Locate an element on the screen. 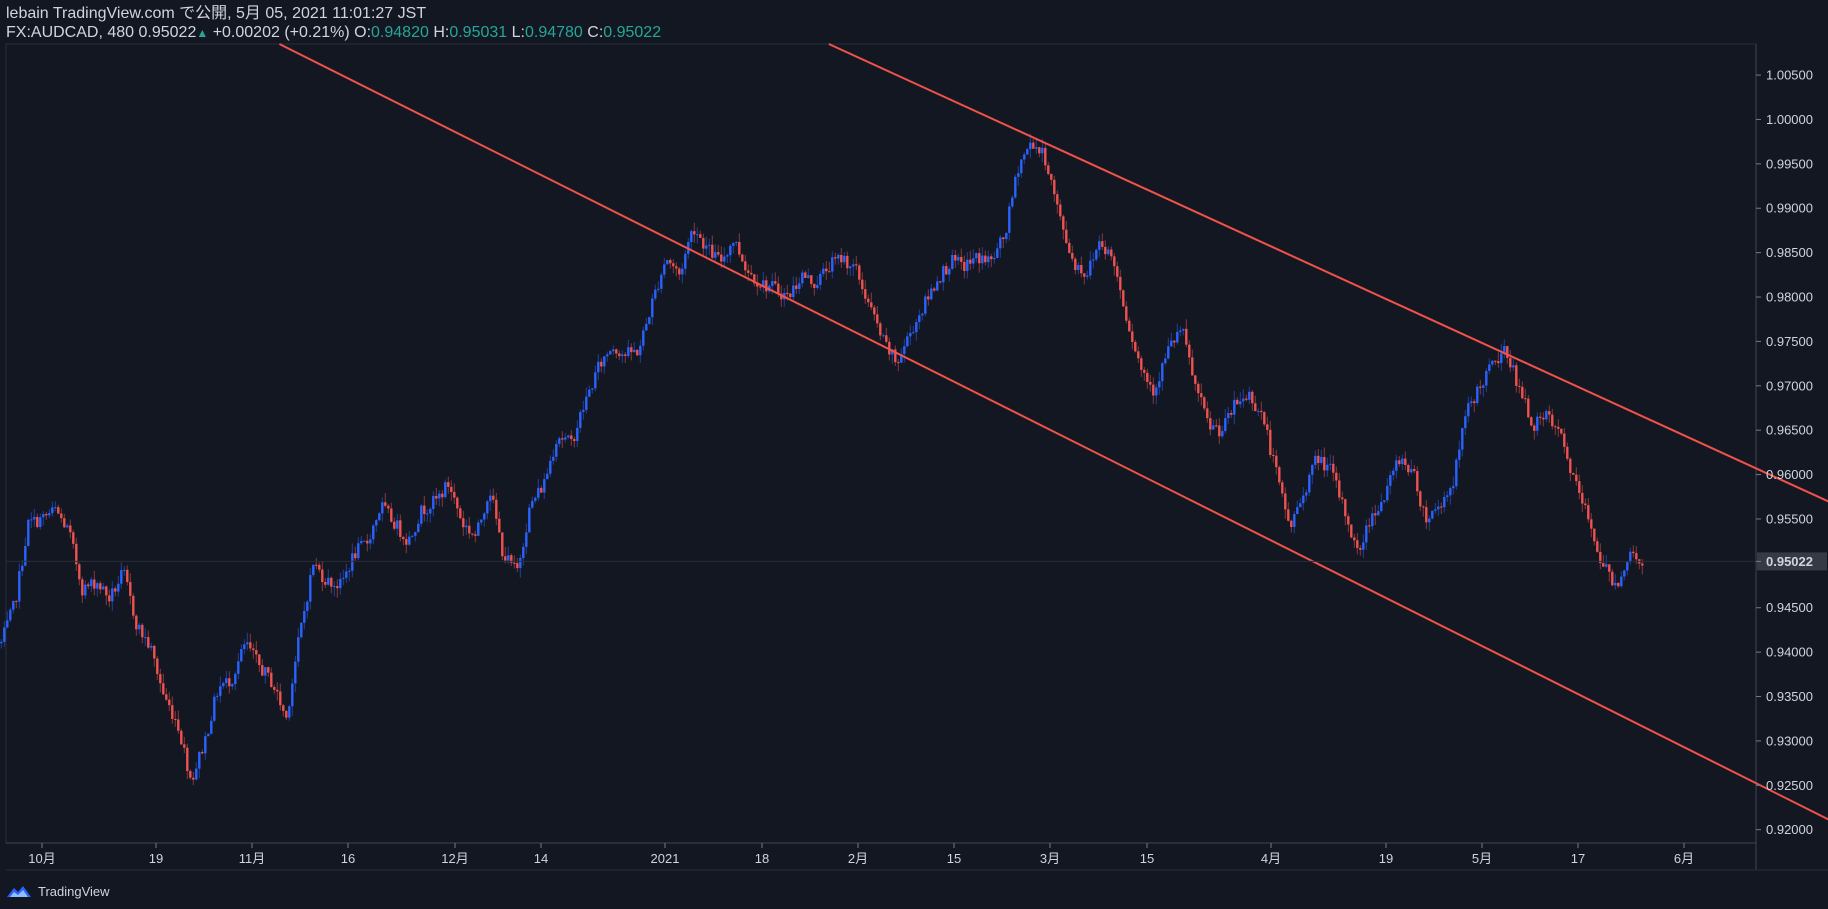  time-axis: 10月 19 11月 16 12月 14 2021 18 2月 15 3月 15 4月 19 5月 17 6月 is located at coordinates (861, 854).